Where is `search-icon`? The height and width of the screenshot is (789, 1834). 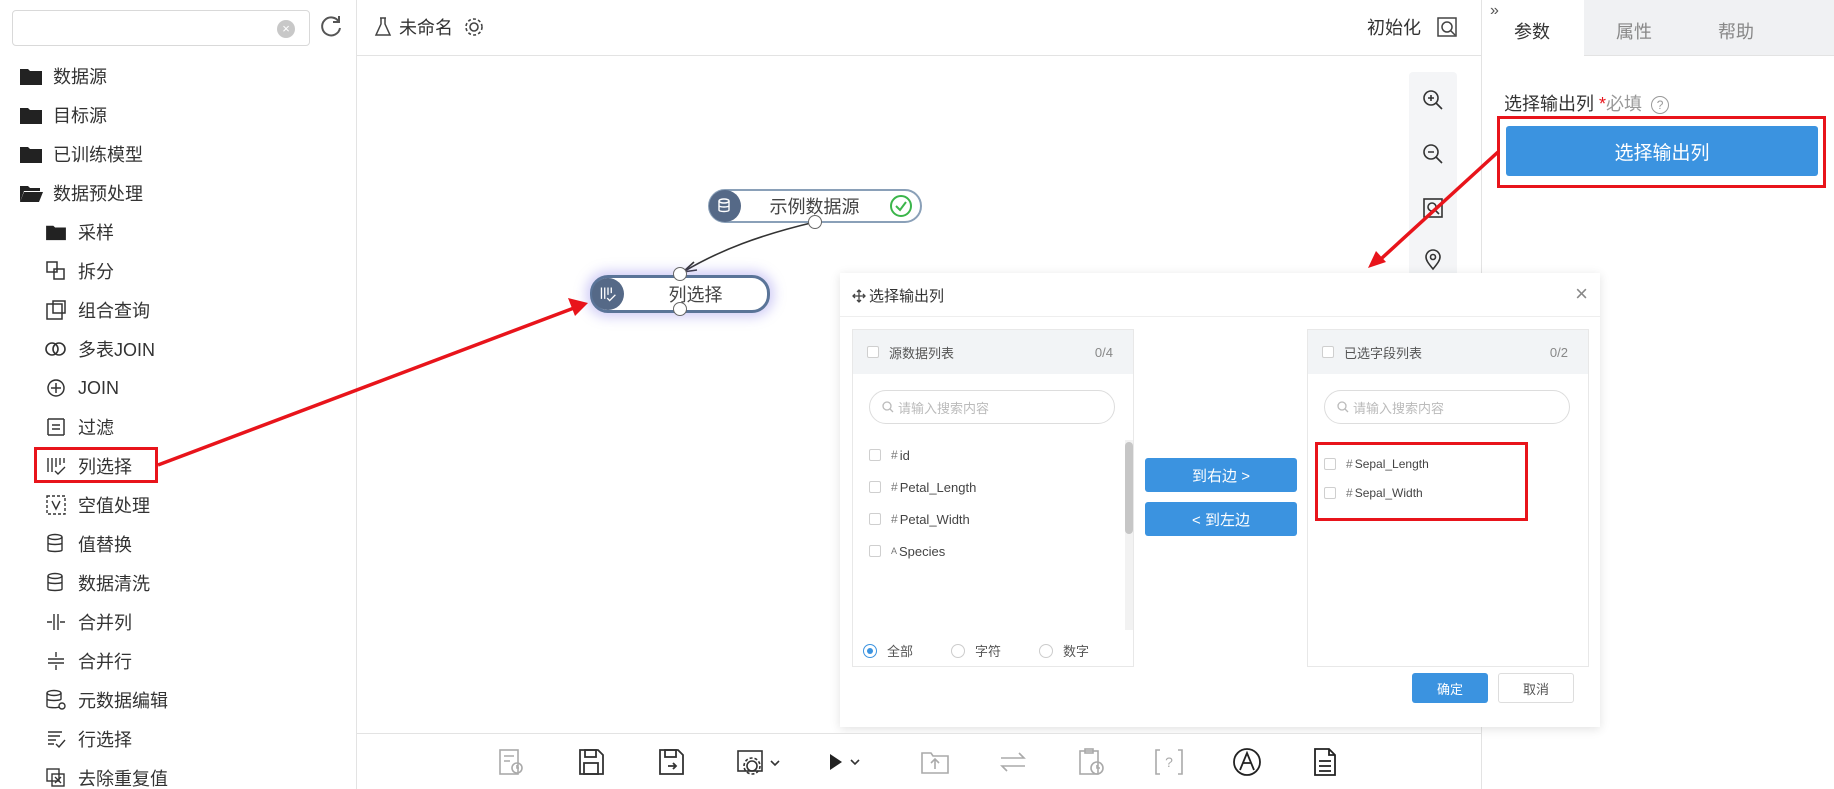 search-icon is located at coordinates (888, 407).